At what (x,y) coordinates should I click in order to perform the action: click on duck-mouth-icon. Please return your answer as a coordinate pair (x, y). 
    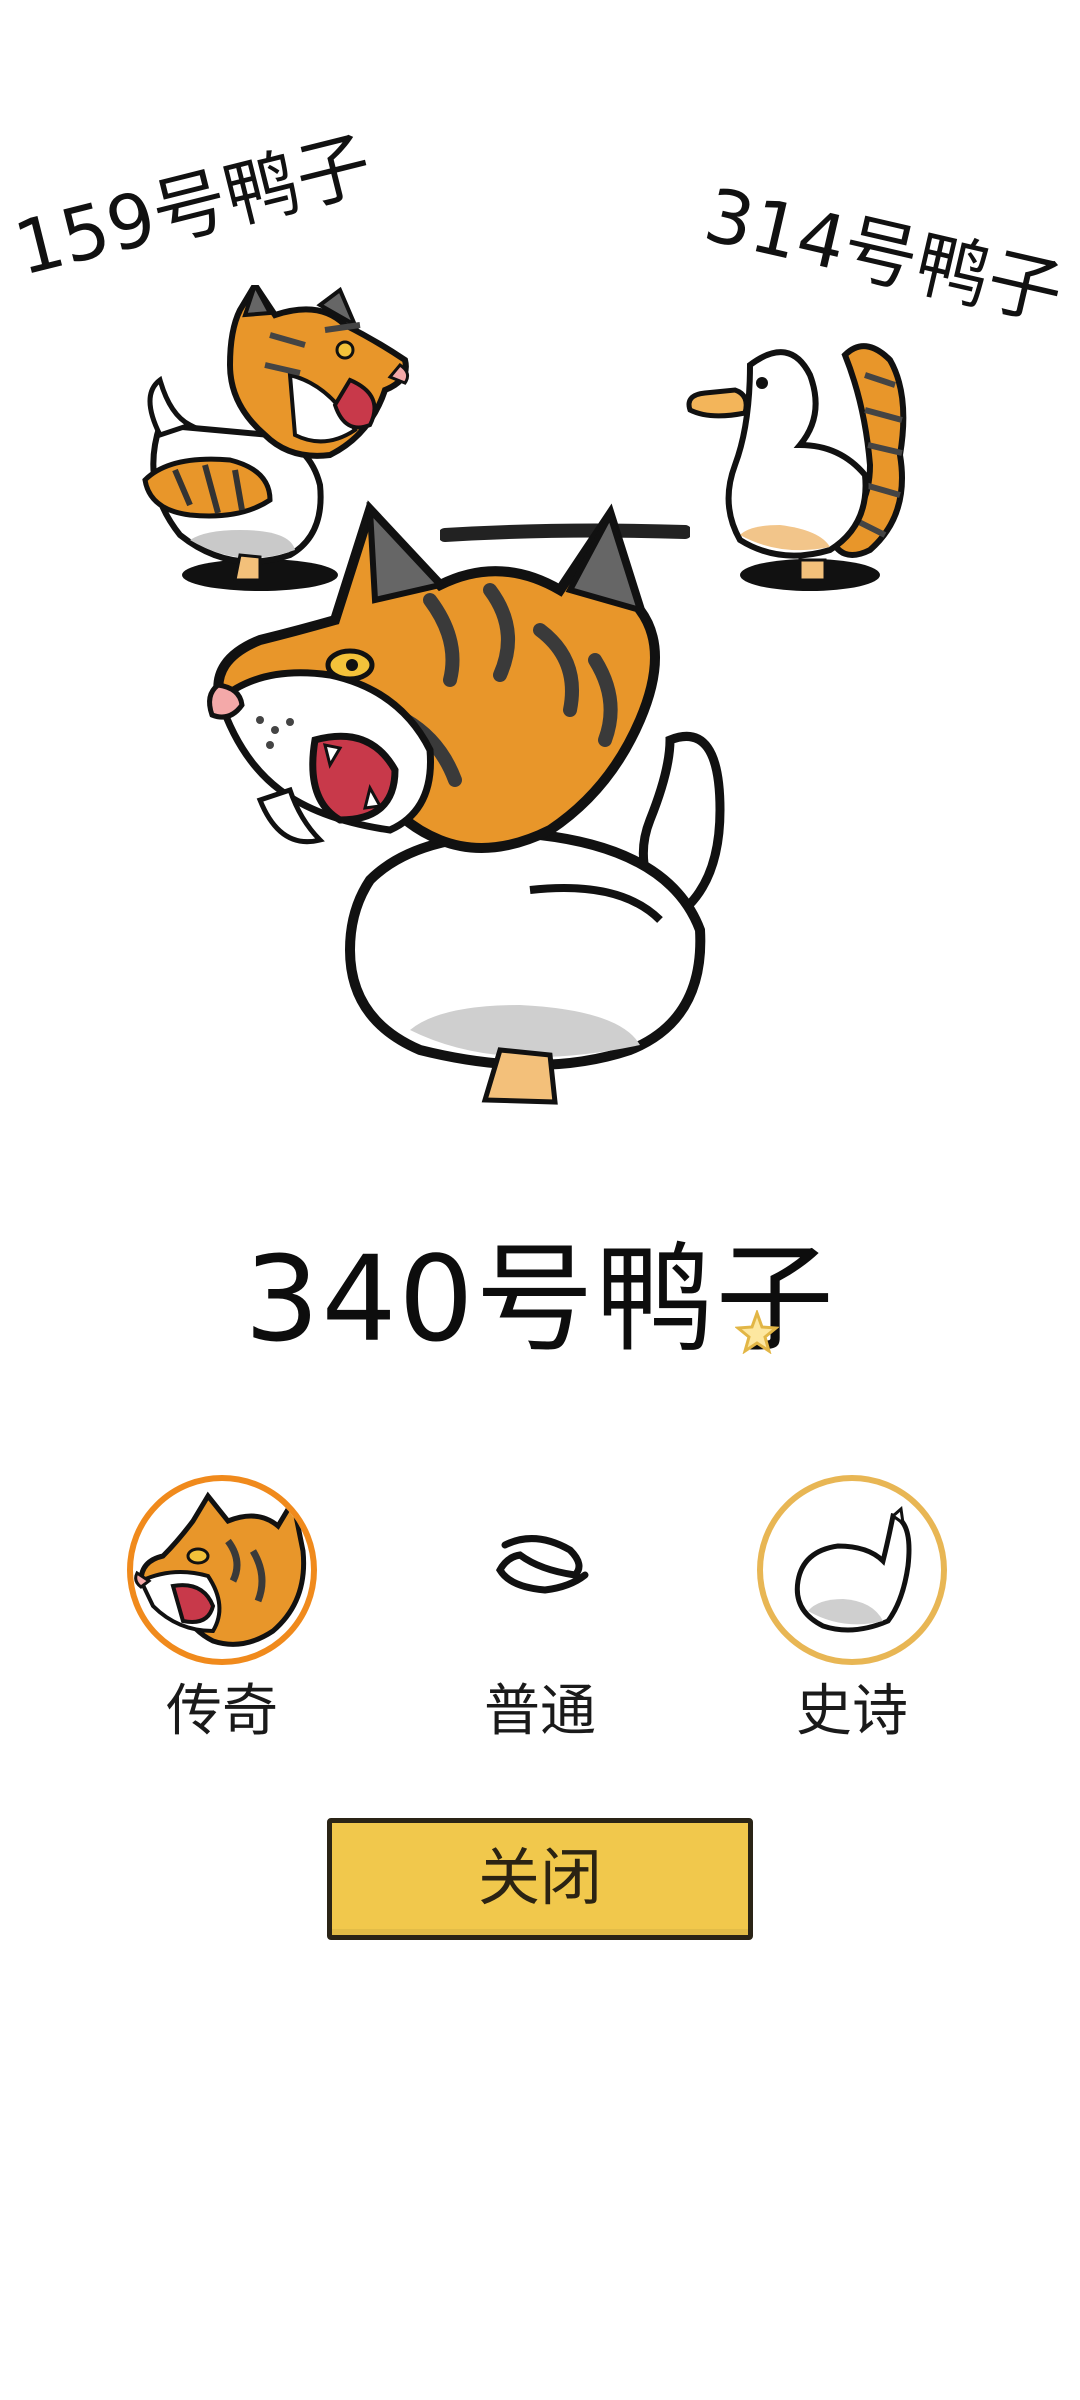
    Looking at the image, I should click on (542, 1564).